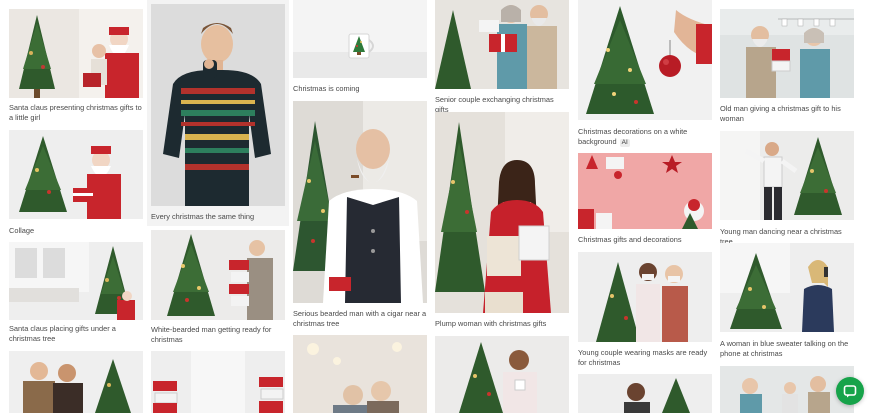 This screenshot has height=413, width=870. I want to click on gallery-card: Plump woman with christmas gifts, so click(502, 222).